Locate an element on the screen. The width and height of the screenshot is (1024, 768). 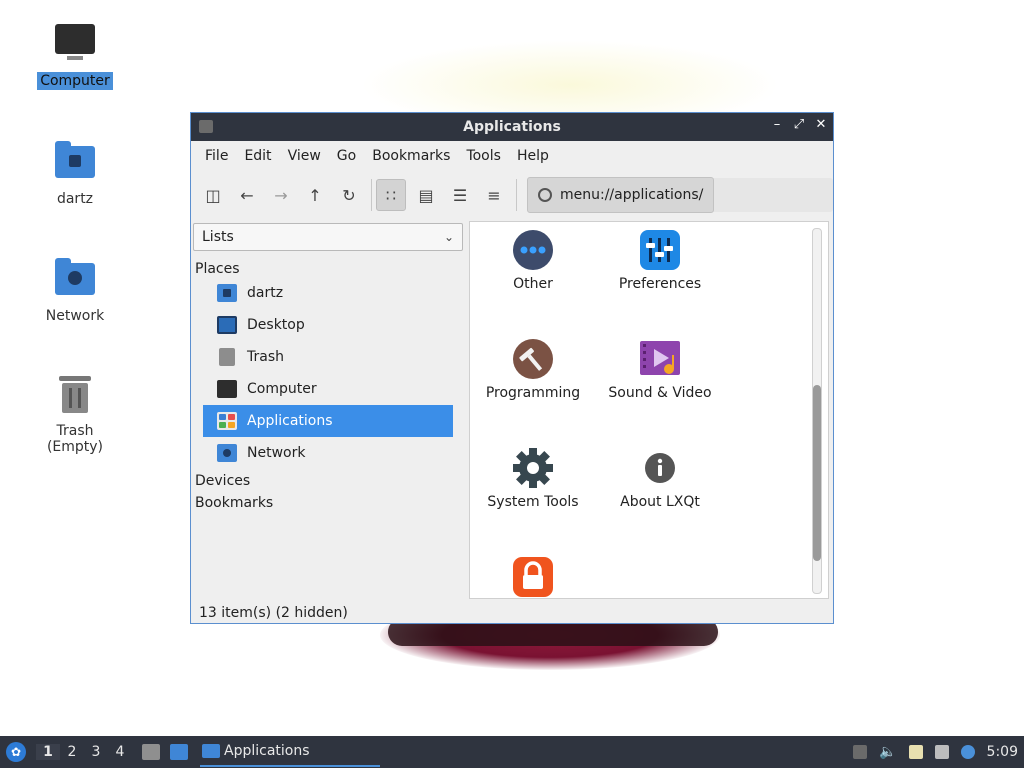
applications-icon is located at coordinates (227, 421).